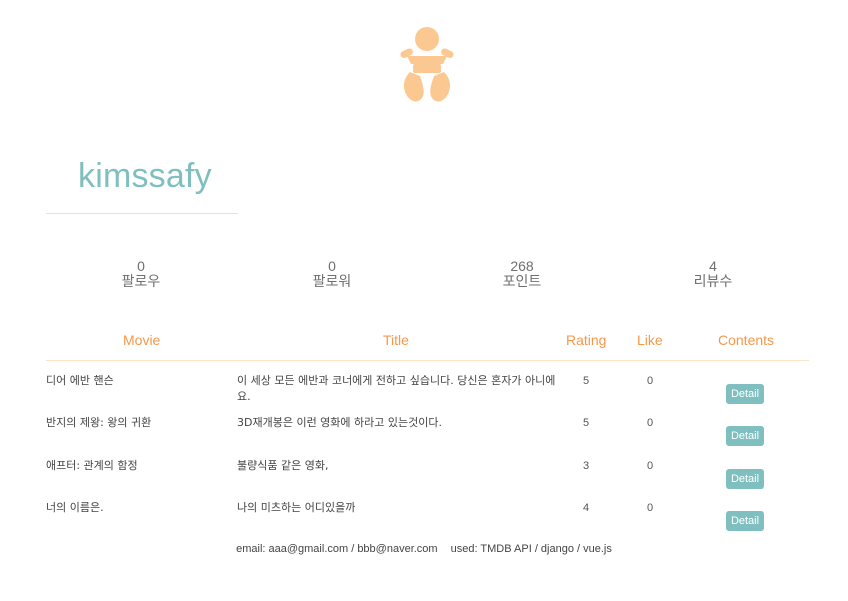 This screenshot has height=601, width=848. I want to click on stat-followers: 0 팔로워, so click(332, 274).